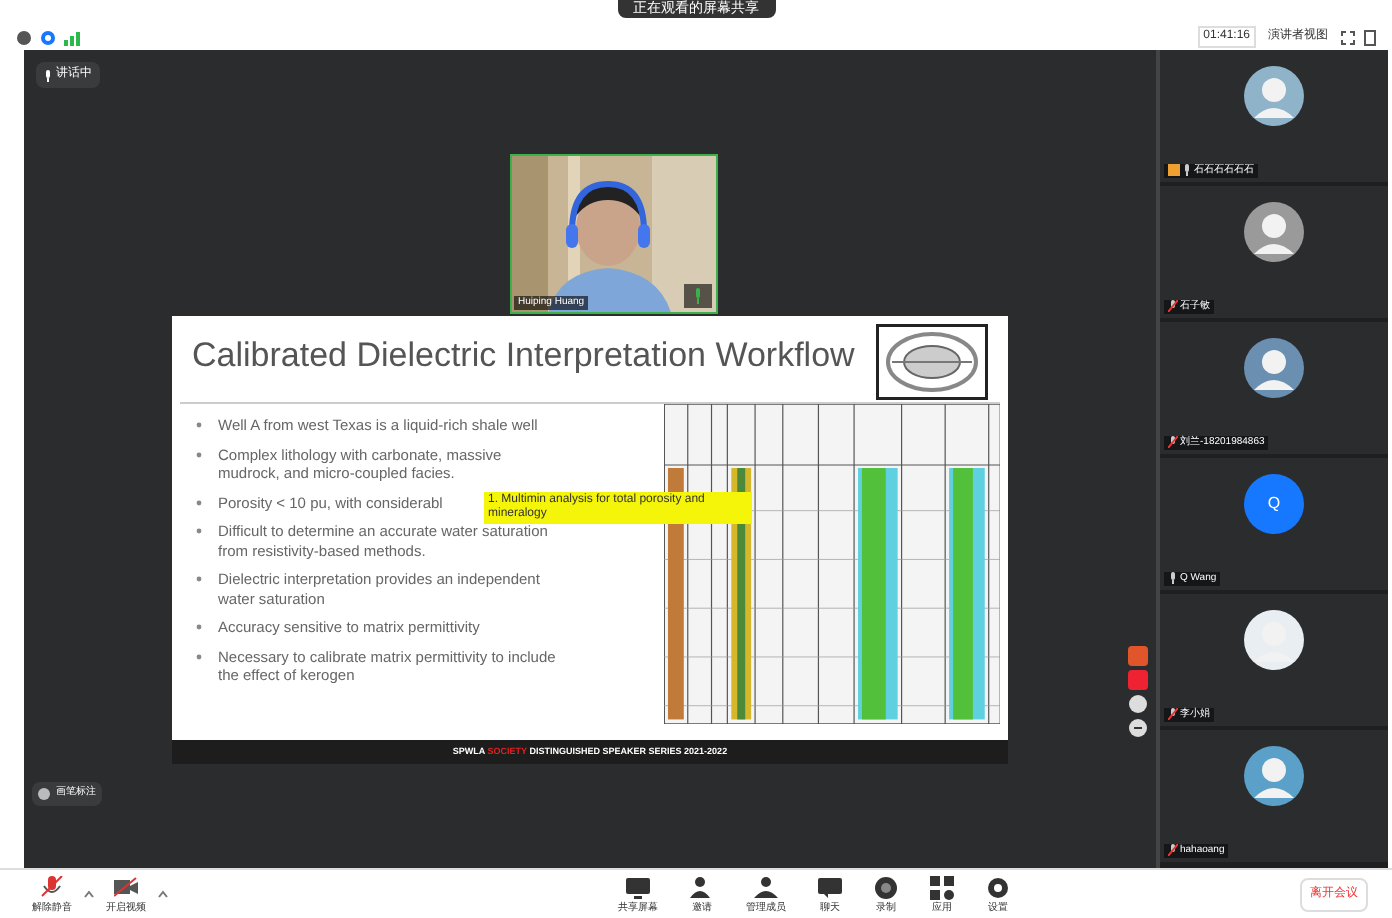 This screenshot has width=1392, height=918. What do you see at coordinates (638, 887) in the screenshot?
I see `monitor-icon` at bounding box center [638, 887].